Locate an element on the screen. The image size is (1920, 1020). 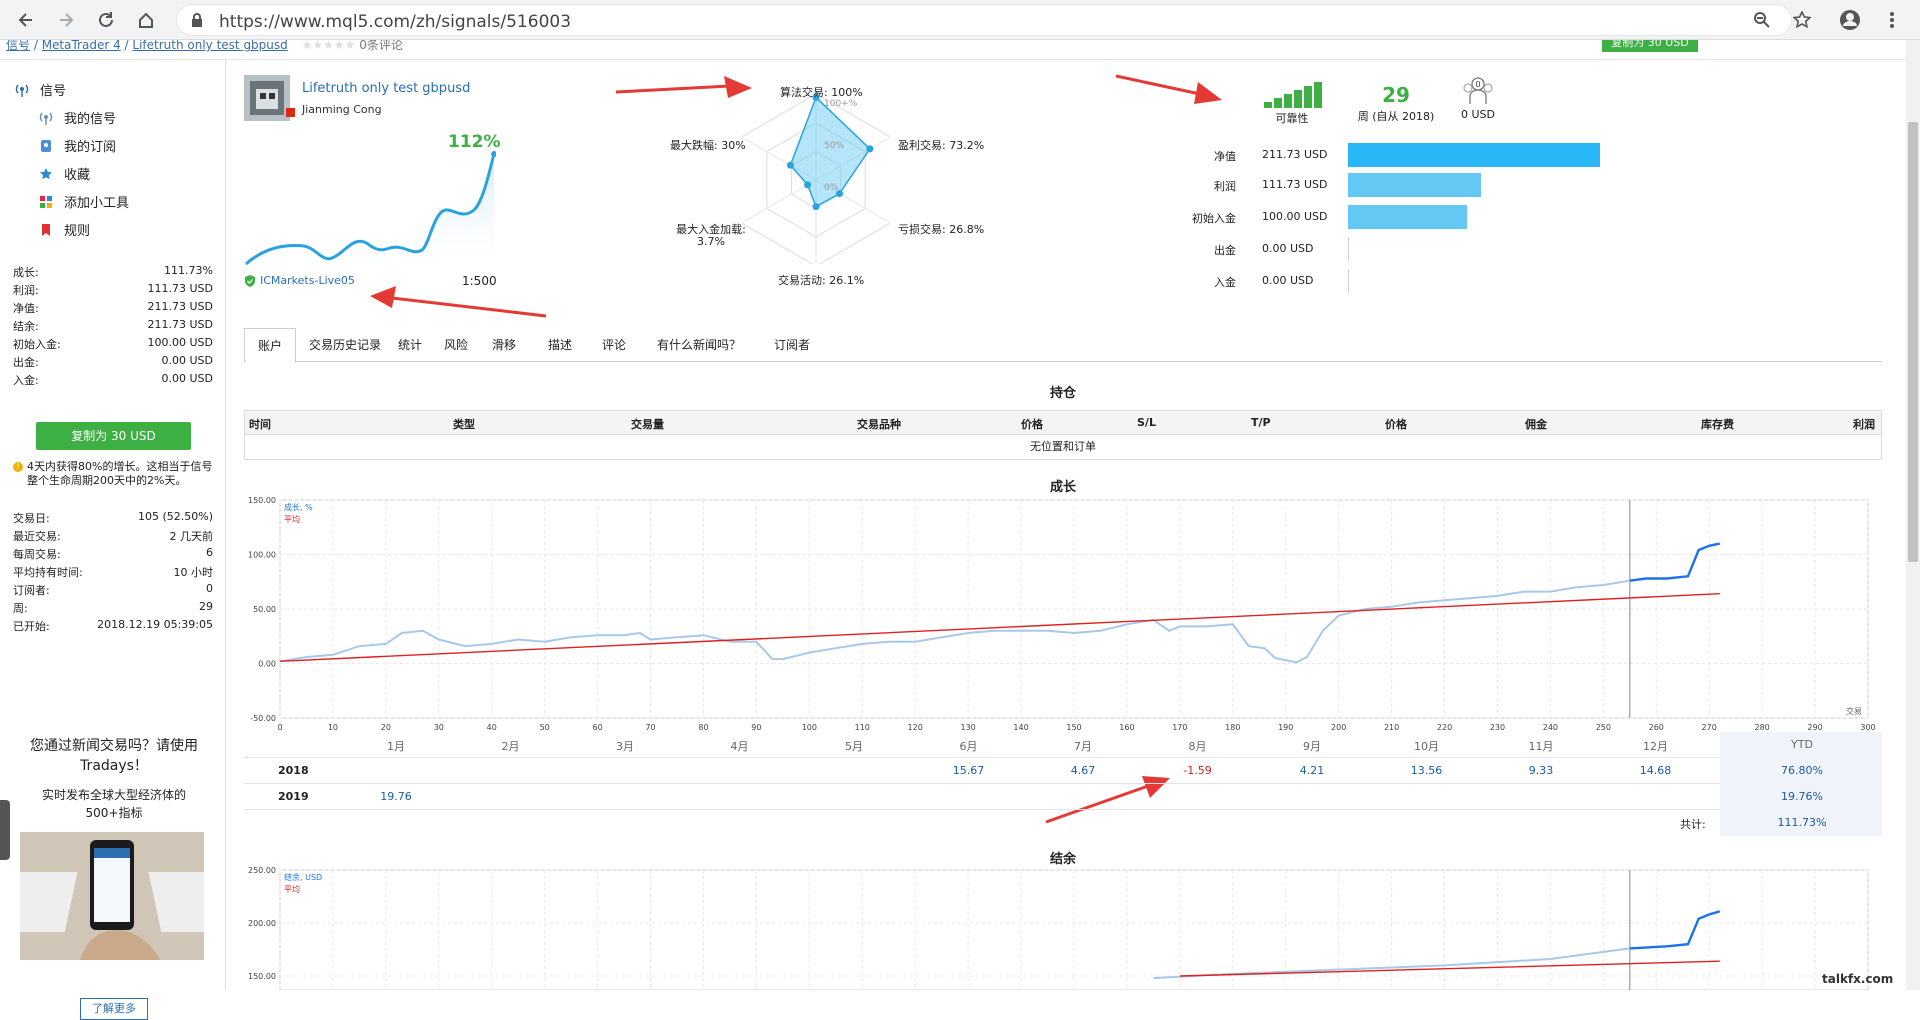
stat-value: 211.73 USD is located at coordinates (180, 306).